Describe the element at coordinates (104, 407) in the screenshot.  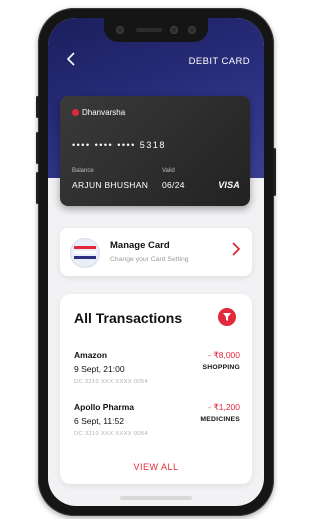
I see `merchant-name: Apollo Pharma` at that location.